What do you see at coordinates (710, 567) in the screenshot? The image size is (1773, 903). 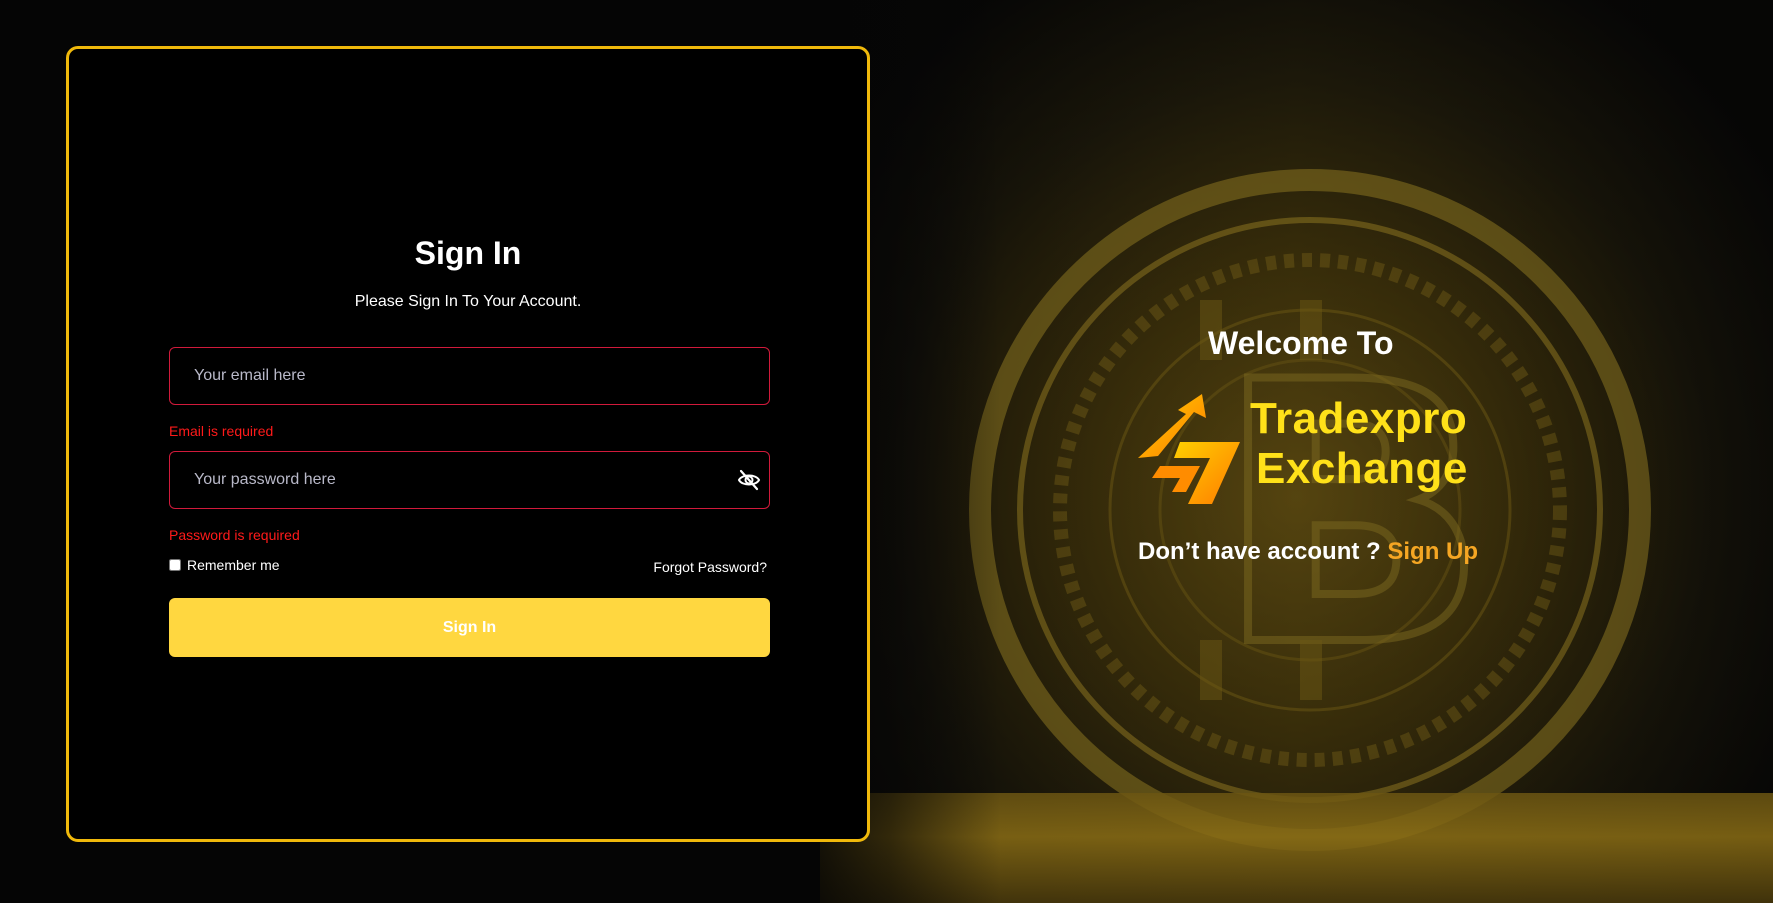 I see `forgot-password-link: Forgot Password?` at bounding box center [710, 567].